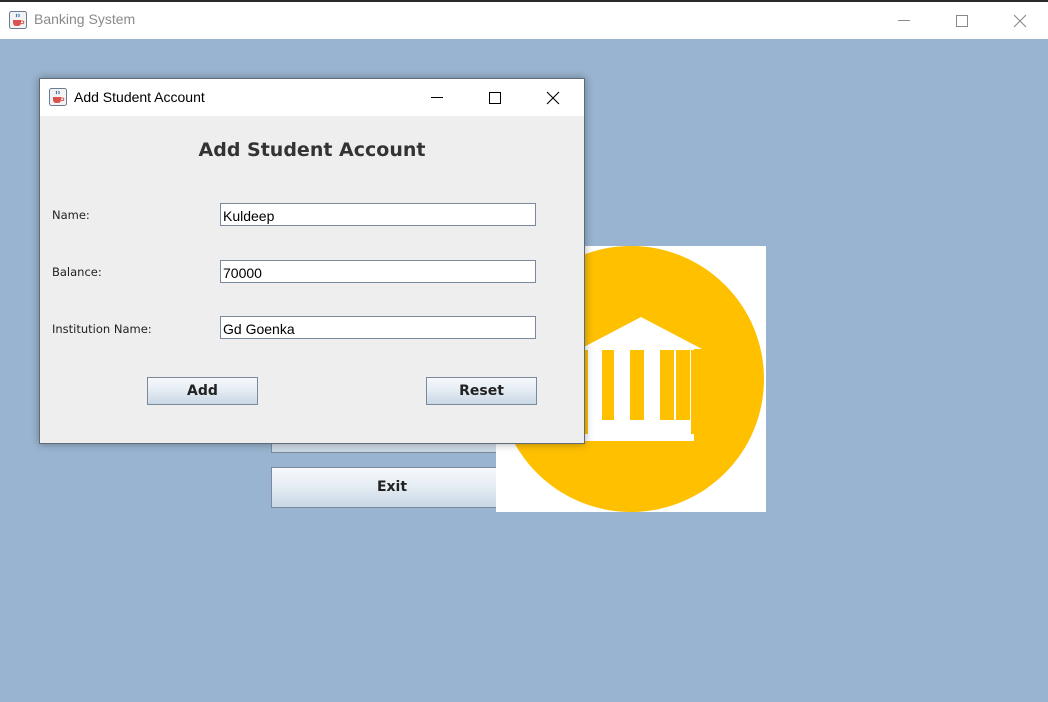 The width and height of the screenshot is (1048, 702). I want to click on dialog-close-button, so click(553, 97).